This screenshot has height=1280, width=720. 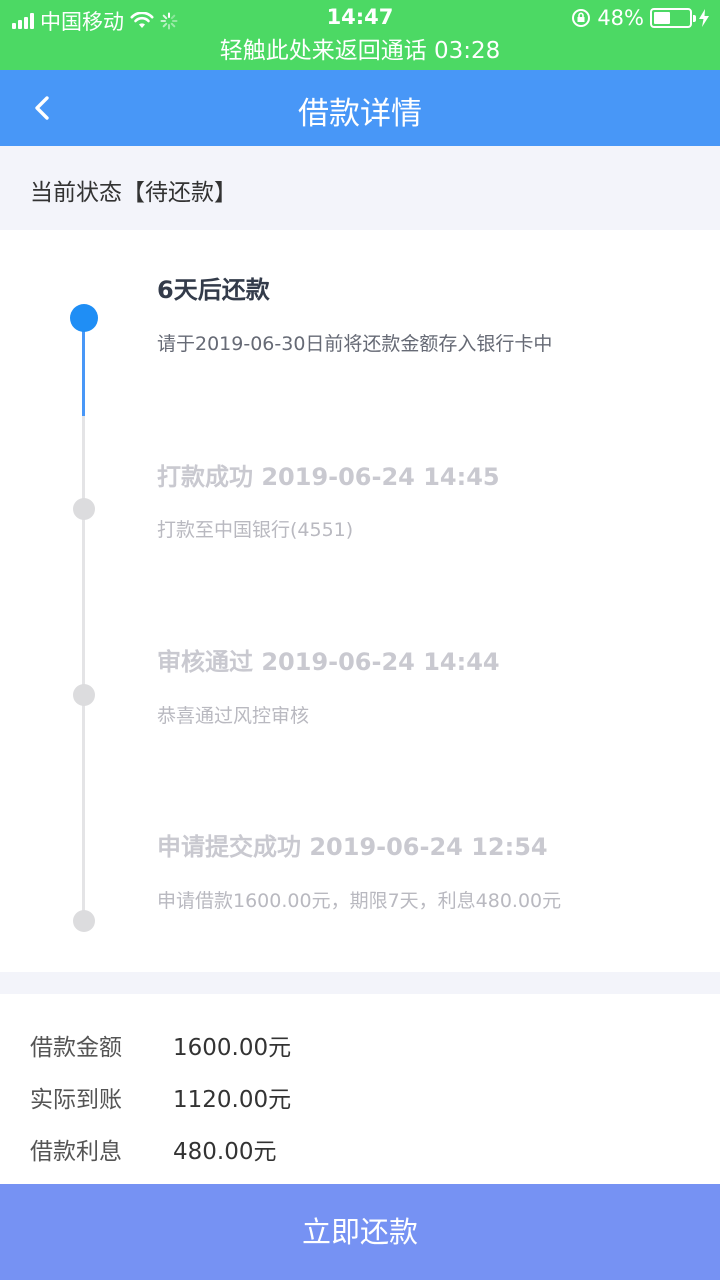 What do you see at coordinates (328, 477) in the screenshot?
I see `step-title-disbursed: 打款成功 2019-06-24 14:45` at bounding box center [328, 477].